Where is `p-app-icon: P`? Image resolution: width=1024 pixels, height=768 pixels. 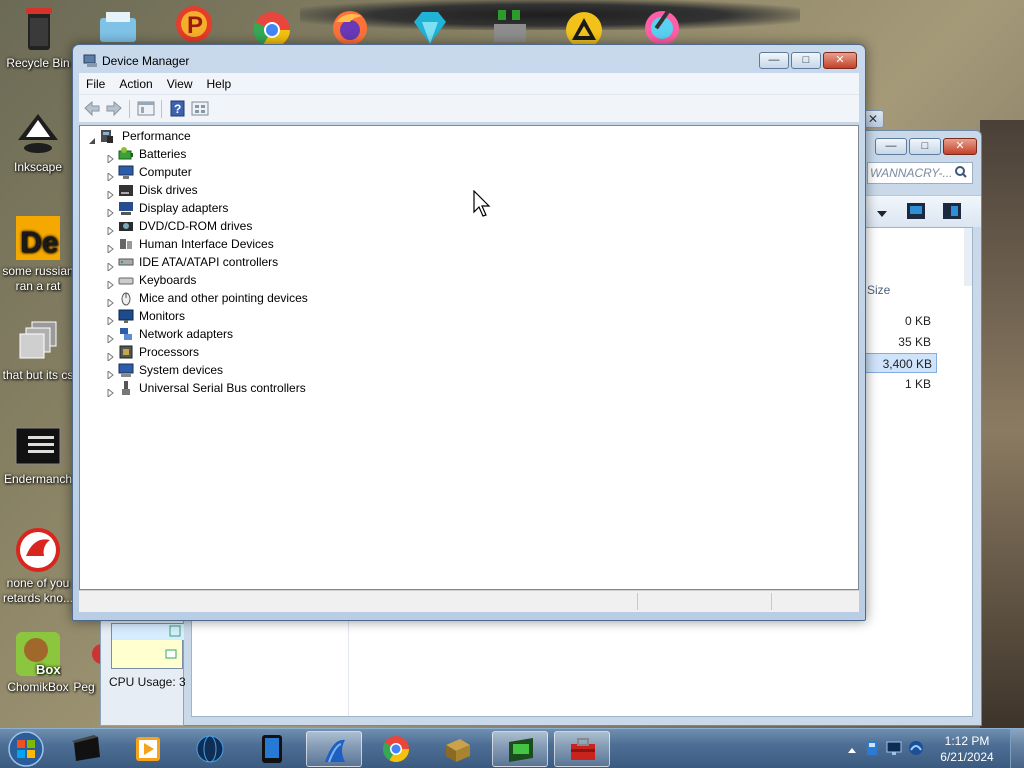 p-app-icon: P is located at coordinates (194, 25).